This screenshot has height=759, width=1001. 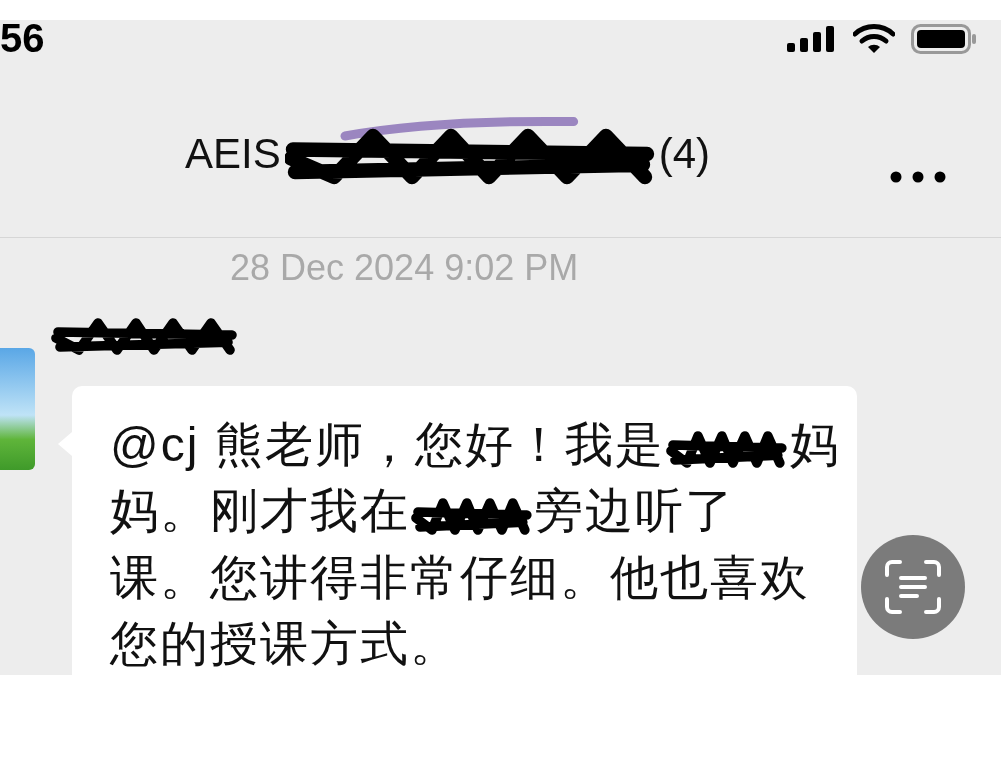 What do you see at coordinates (812, 39) in the screenshot?
I see `signal-icon` at bounding box center [812, 39].